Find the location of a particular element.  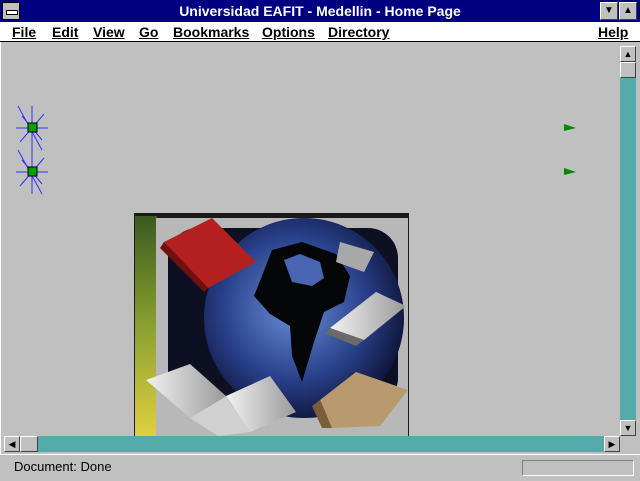

scroll-right-button: ▶ is located at coordinates (612, 444).